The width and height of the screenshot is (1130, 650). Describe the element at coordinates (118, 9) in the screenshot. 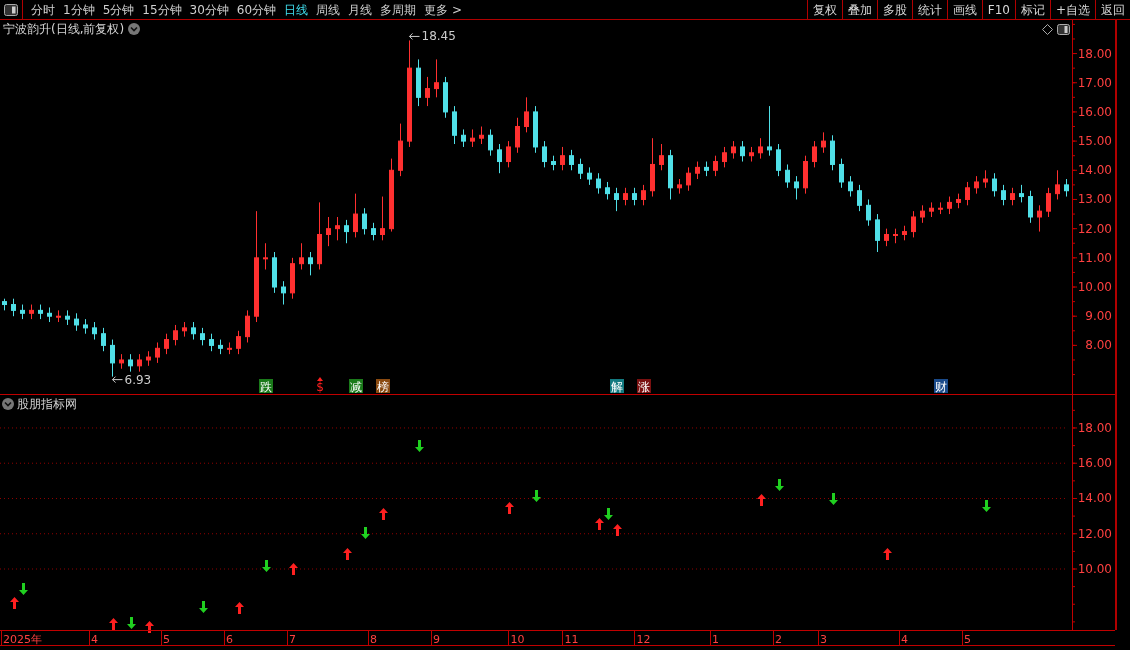

I see `period-tab: 5分钟` at that location.